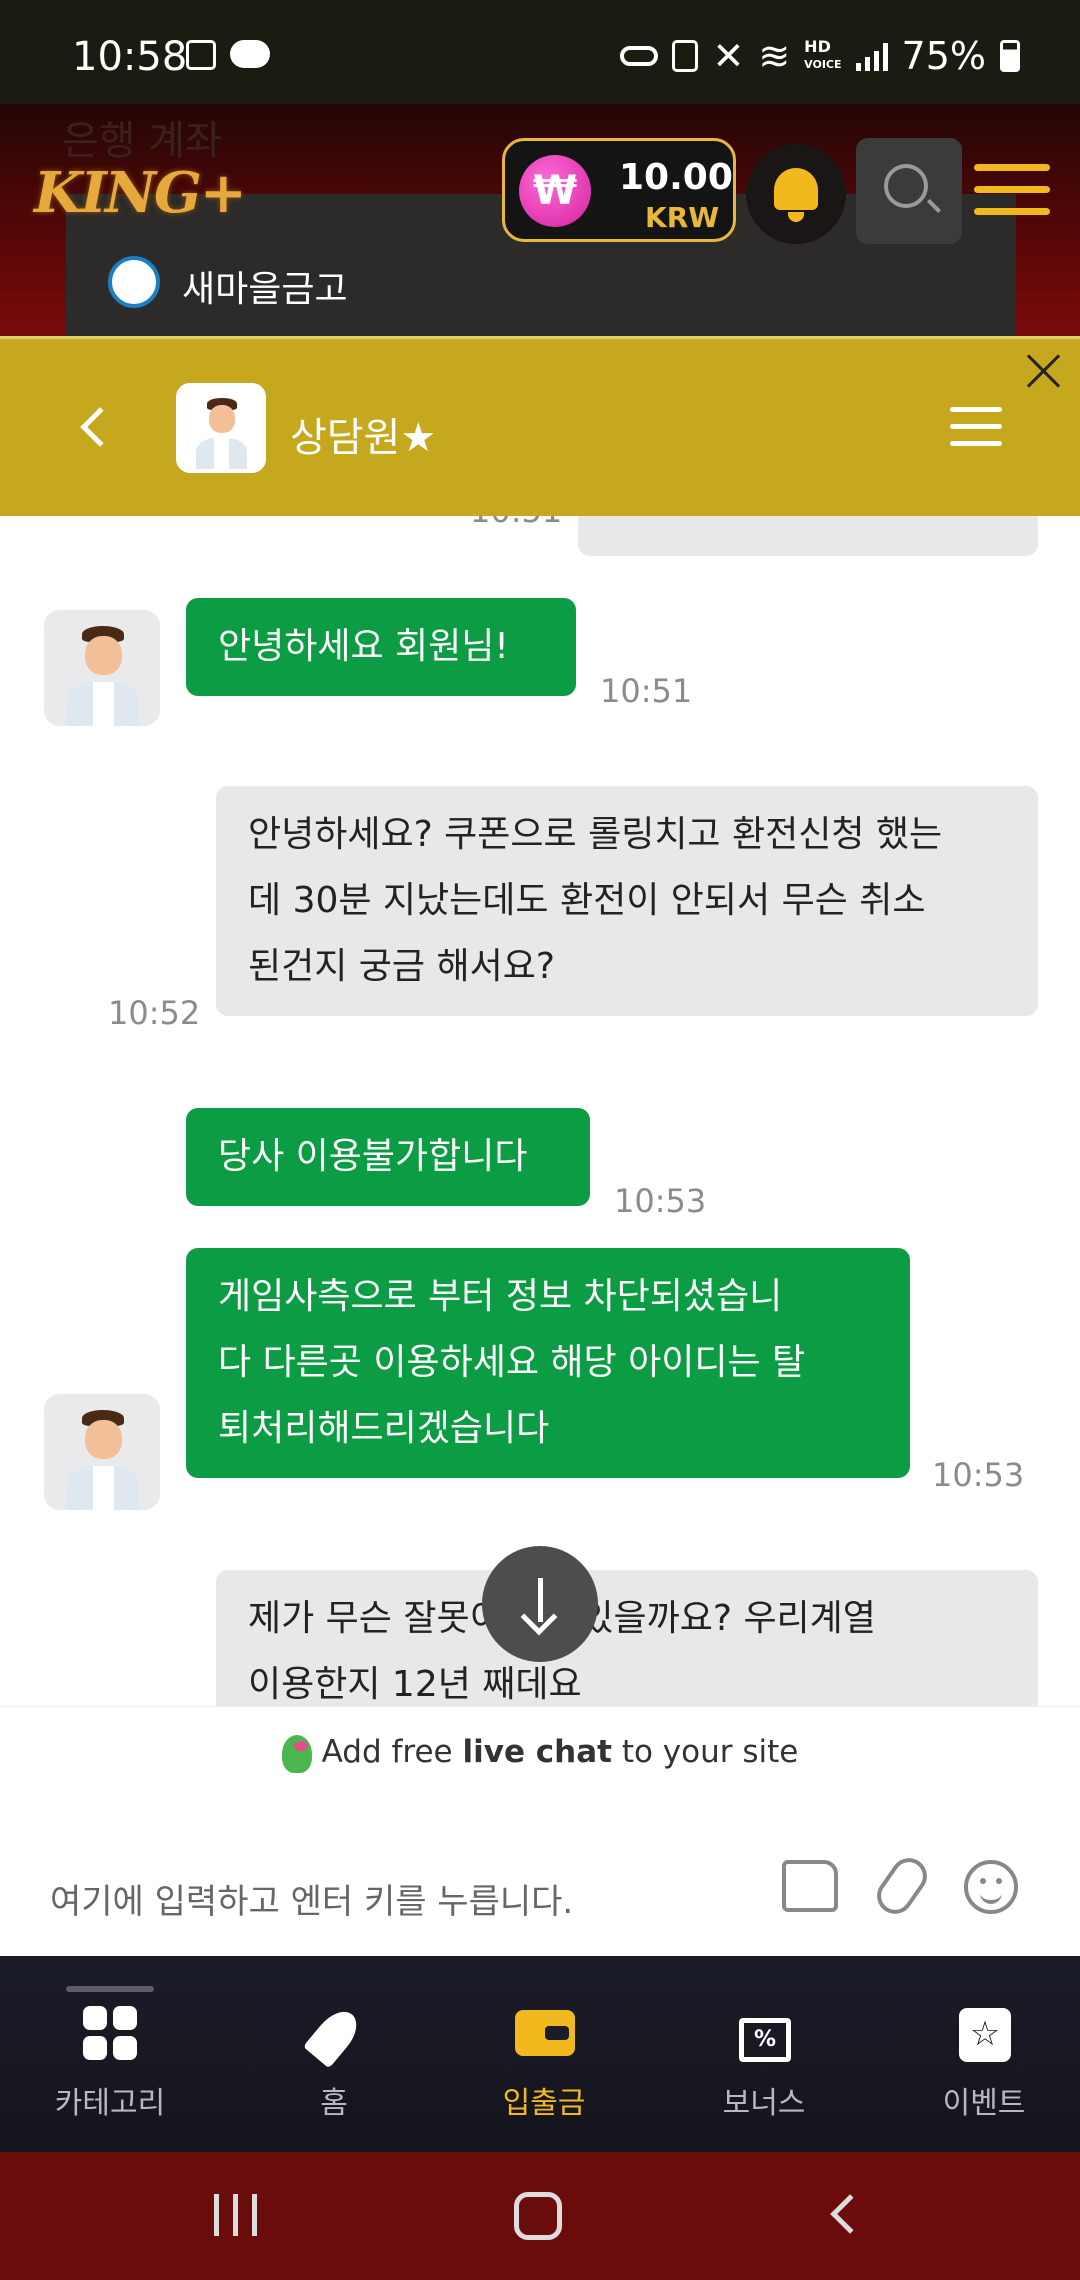  I want to click on mute-icon: ✕, so click(728, 56).